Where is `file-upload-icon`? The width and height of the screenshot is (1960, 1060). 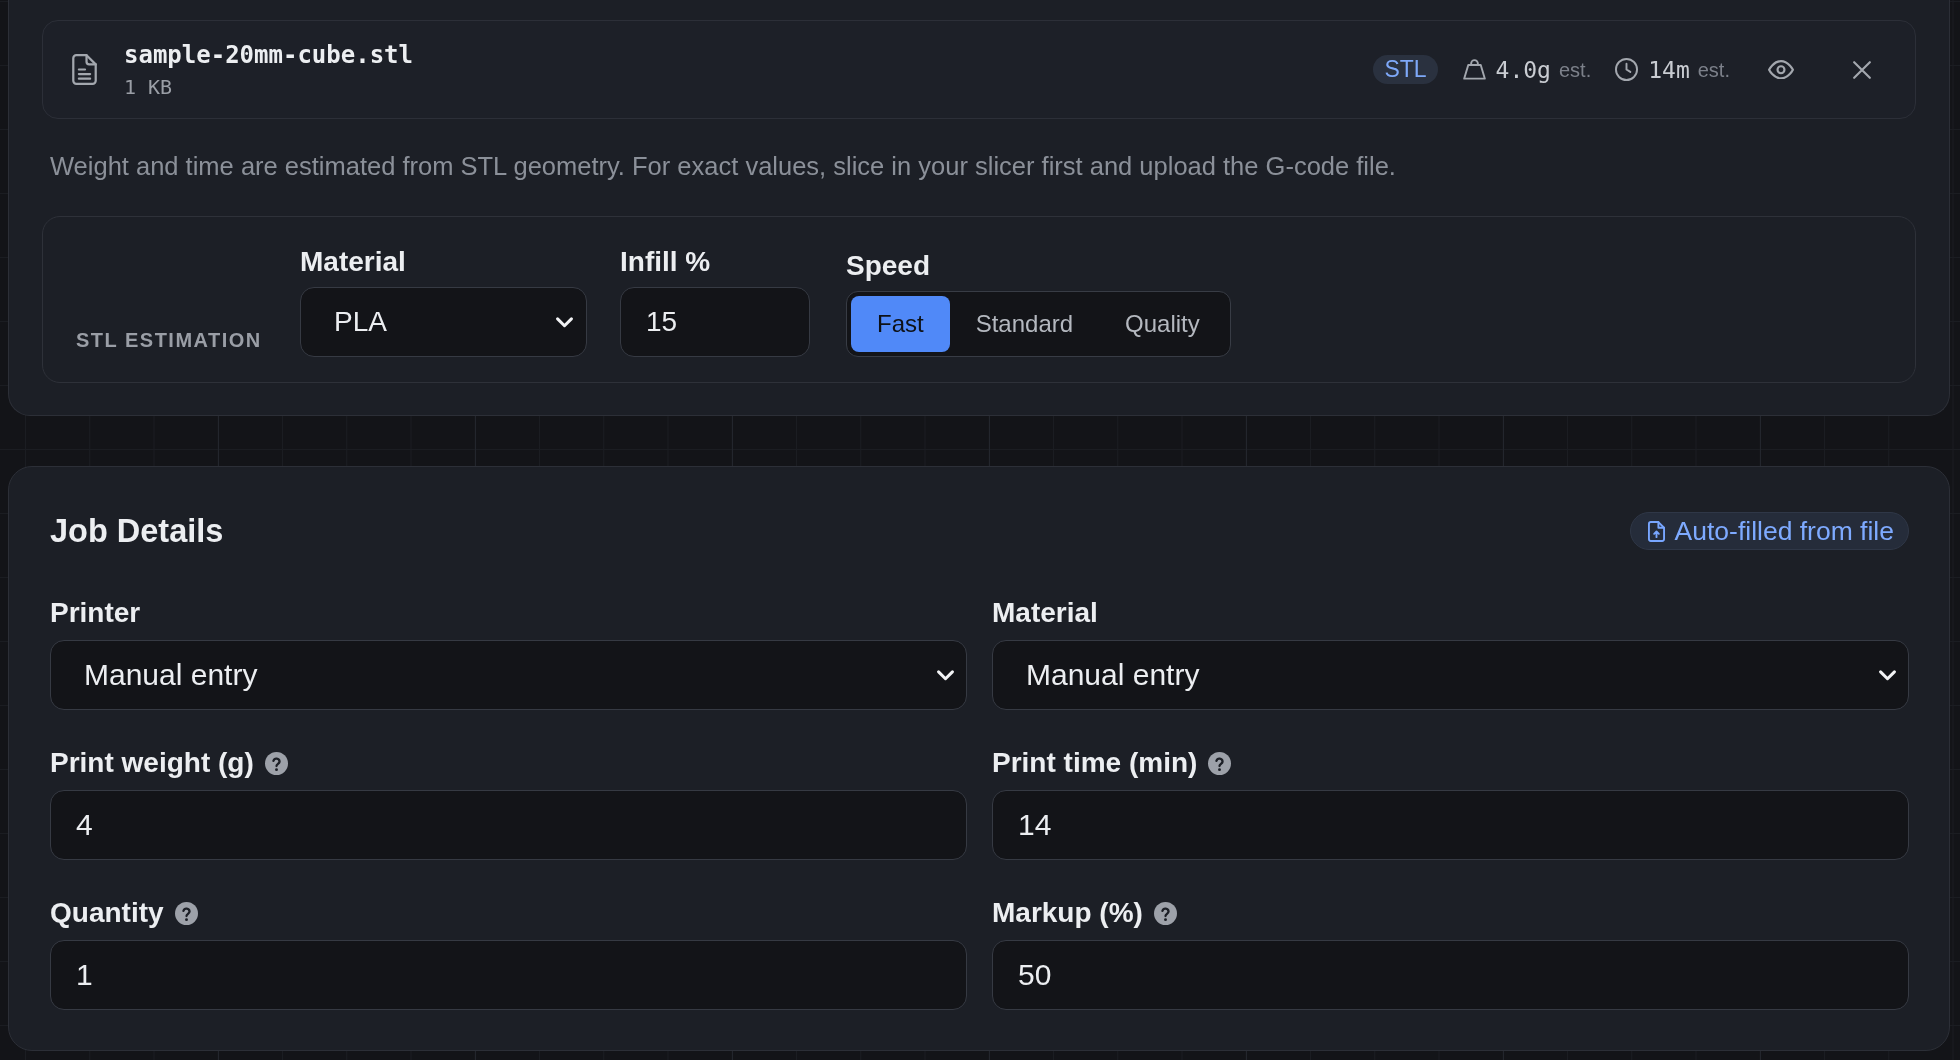
file-upload-icon is located at coordinates (1656, 531).